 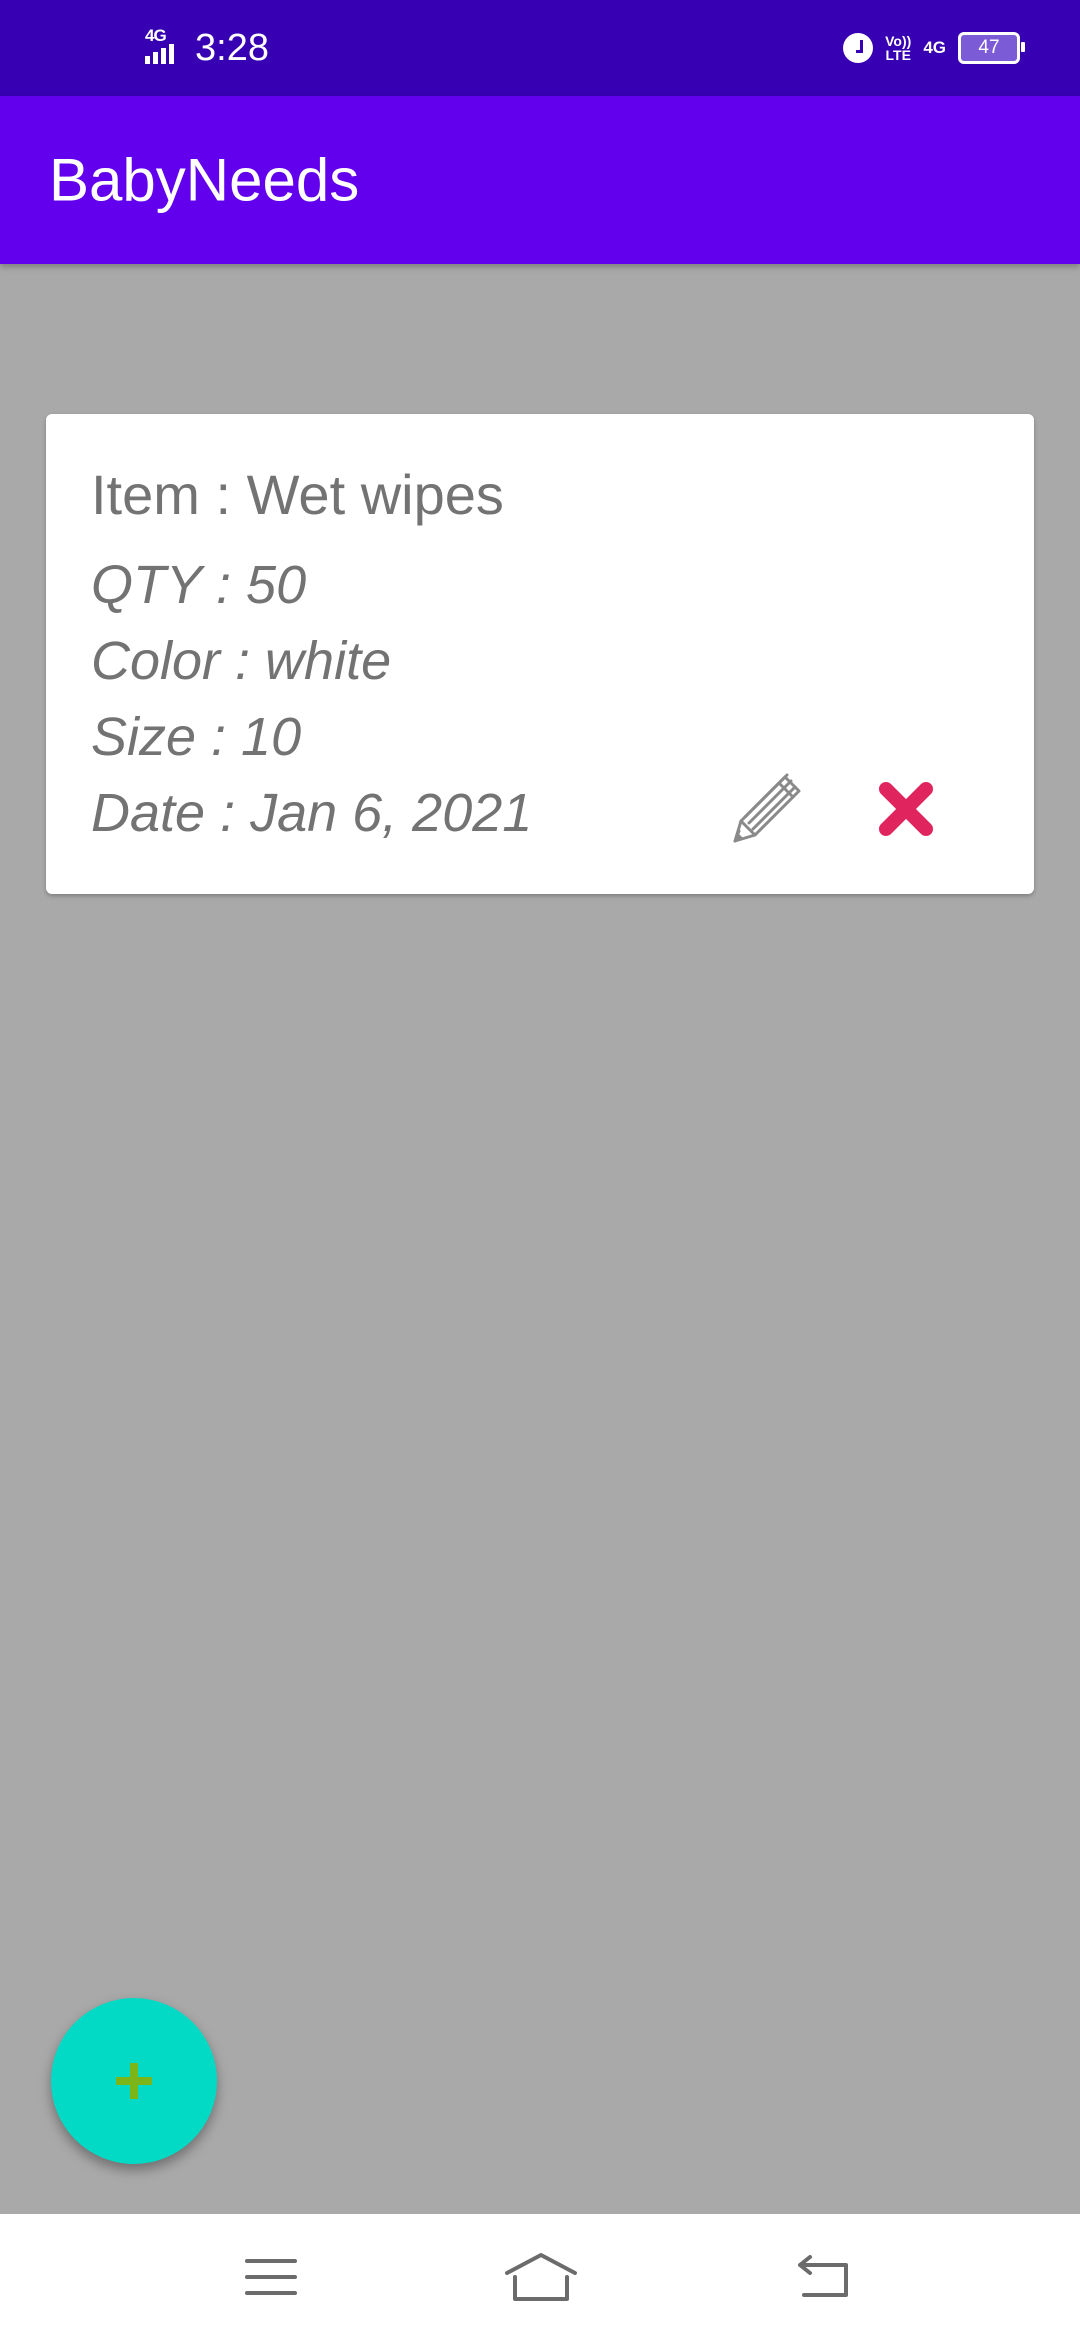 I want to click on network-type-label: 4G, so click(x=156, y=35).